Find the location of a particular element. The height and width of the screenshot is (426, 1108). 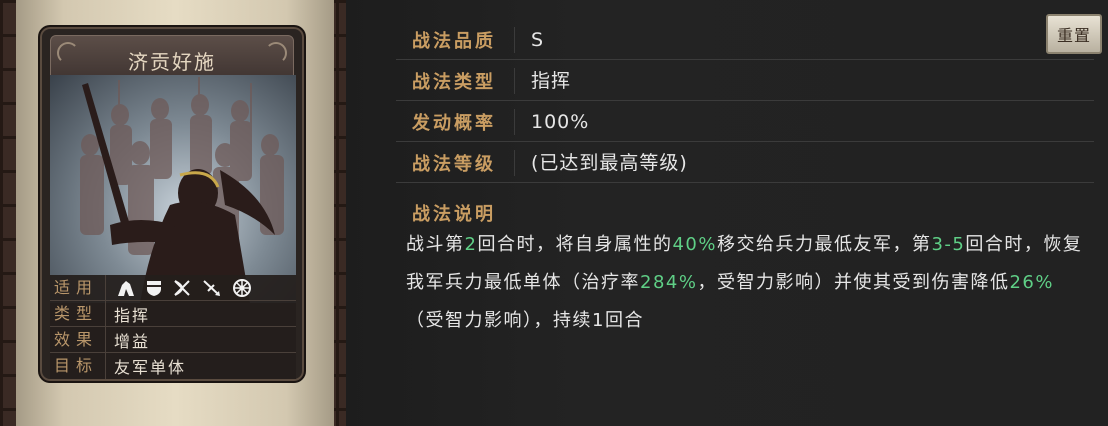

attr-value: 友军单体 is located at coordinates (150, 367).